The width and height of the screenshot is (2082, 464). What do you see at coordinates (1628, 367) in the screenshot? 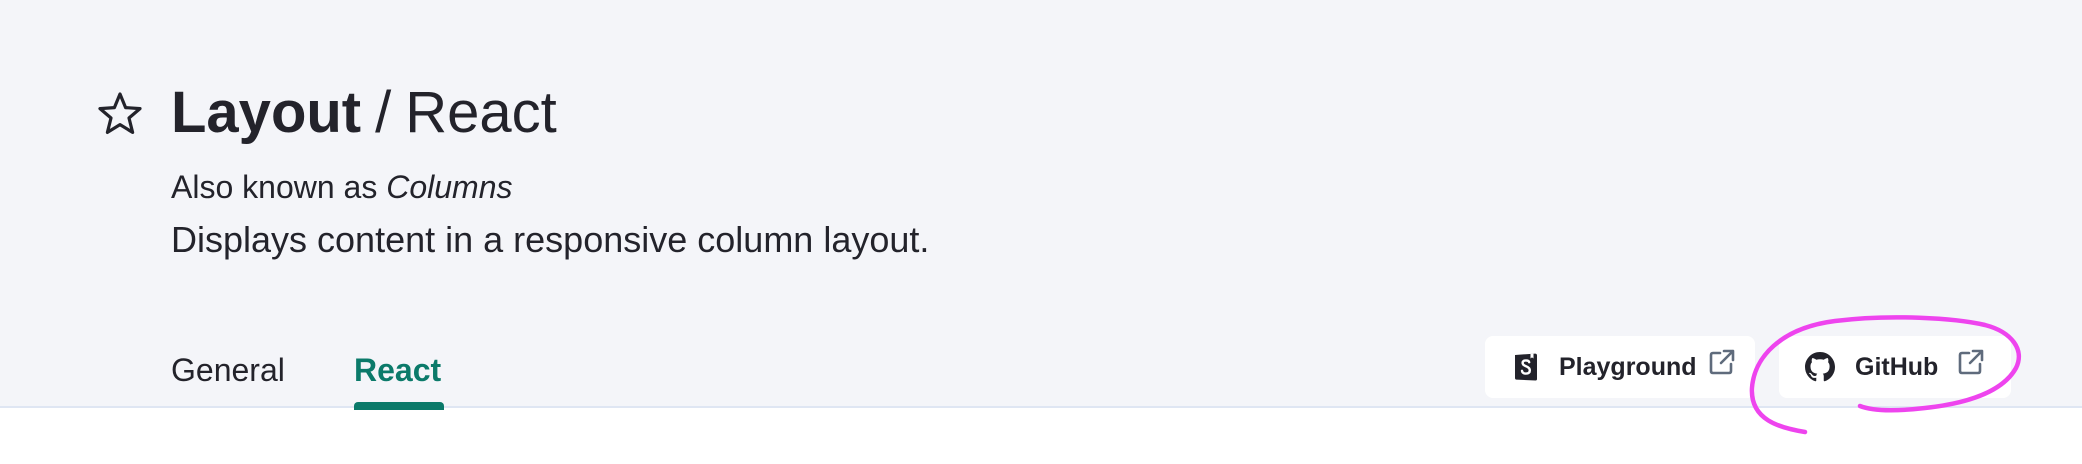
I see `playground-label: Playground` at bounding box center [1628, 367].